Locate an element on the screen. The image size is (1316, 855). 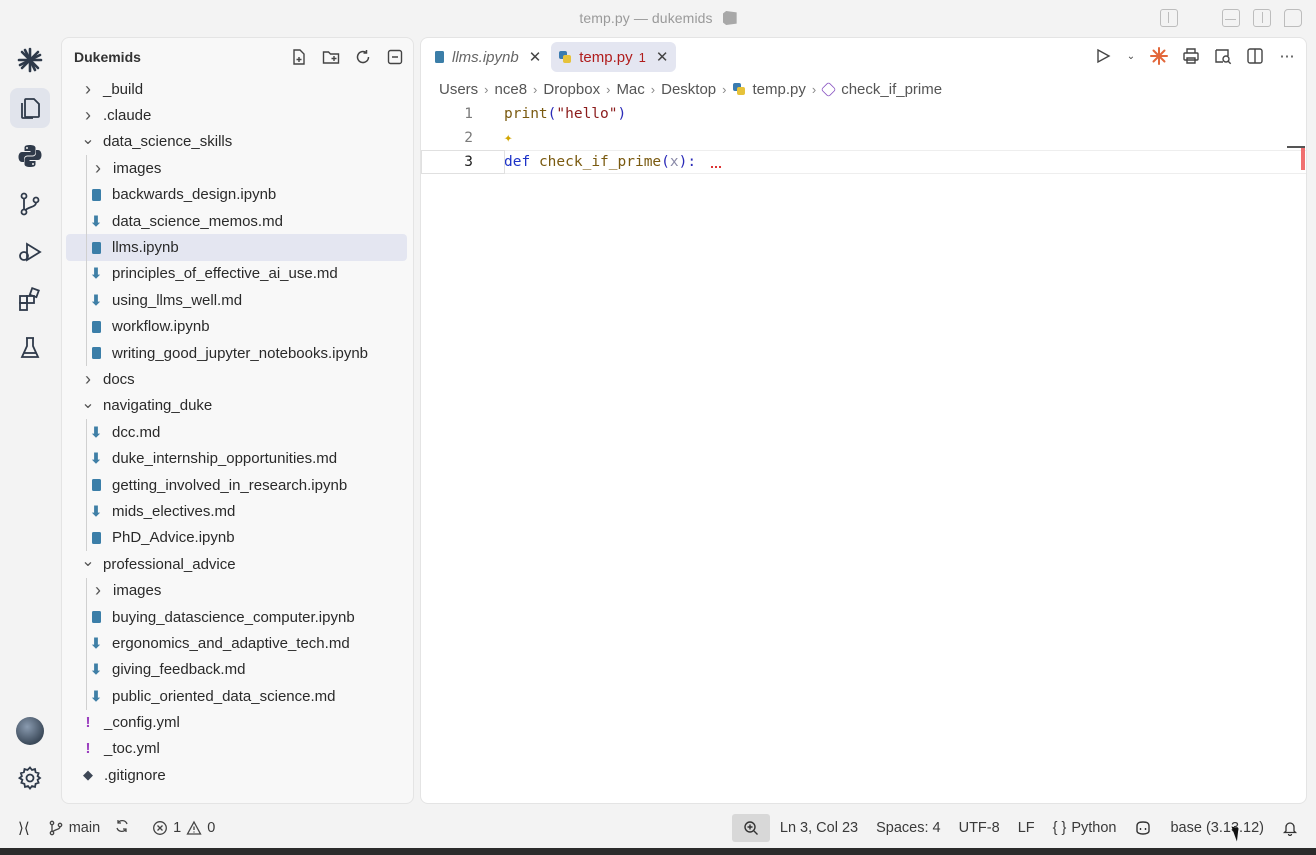
remote-indicator-icon: ⟩⟨ is located at coordinates (24, 828).